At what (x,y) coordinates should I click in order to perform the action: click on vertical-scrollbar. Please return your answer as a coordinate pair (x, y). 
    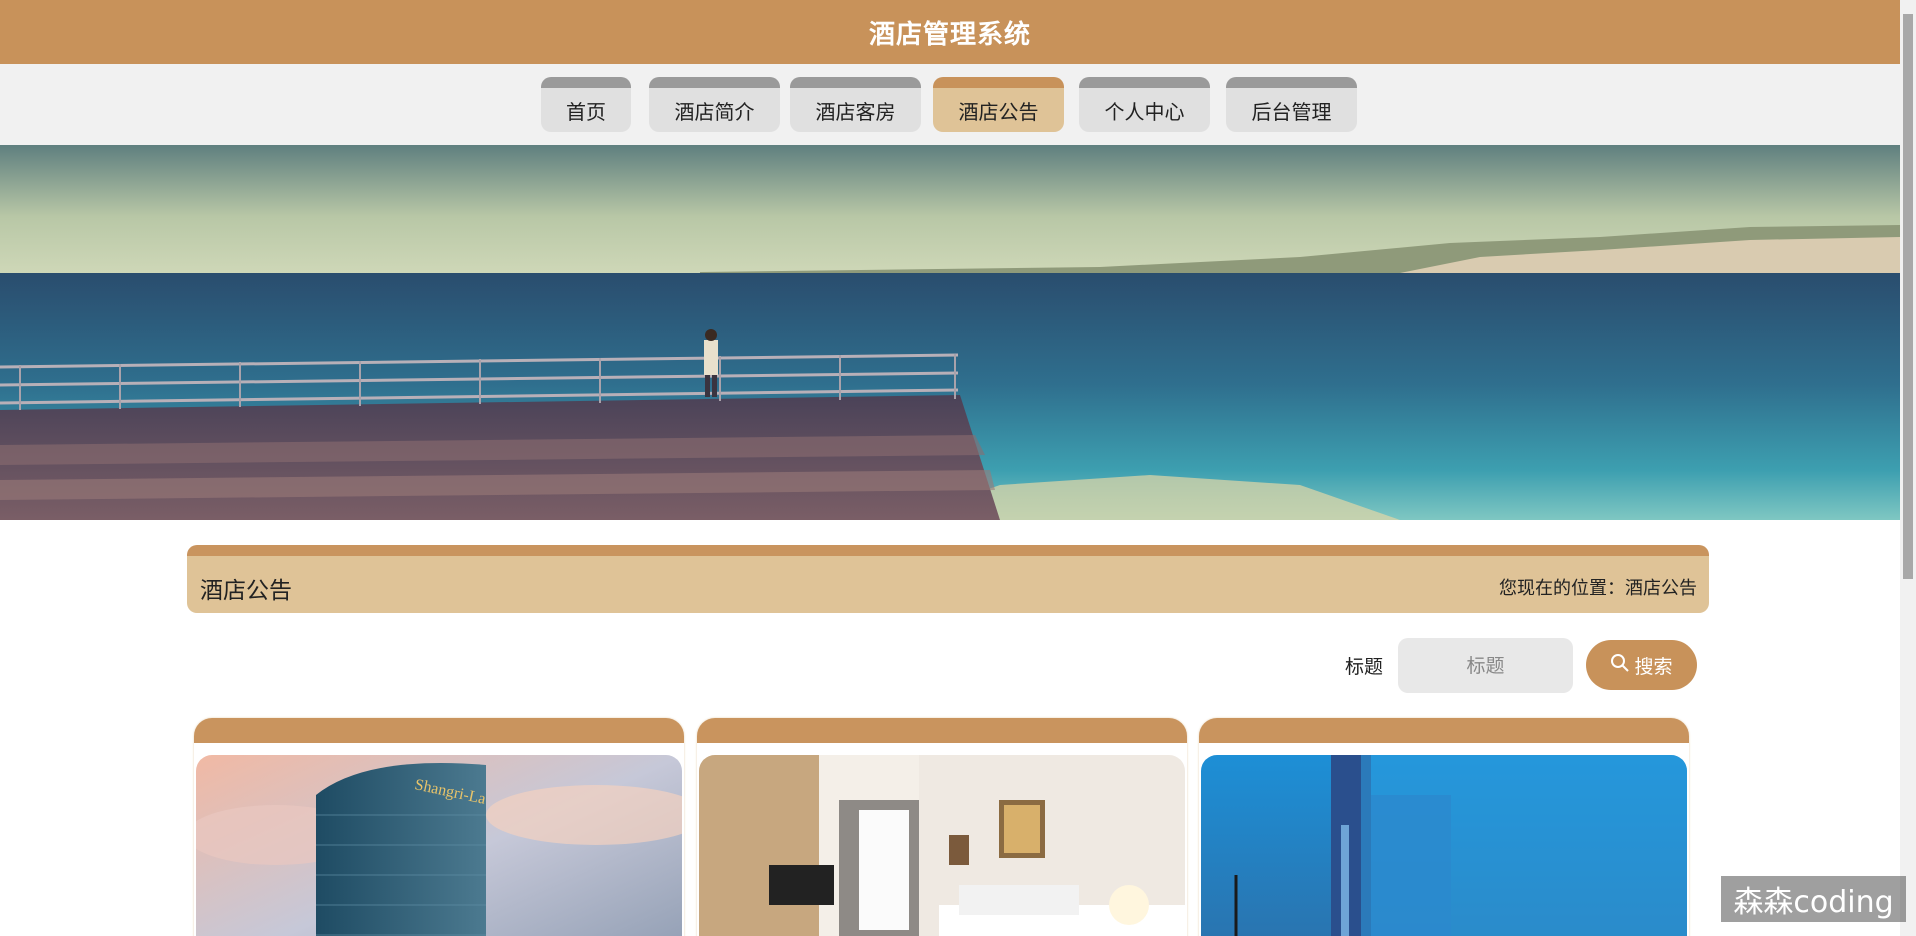
    Looking at the image, I should click on (1908, 468).